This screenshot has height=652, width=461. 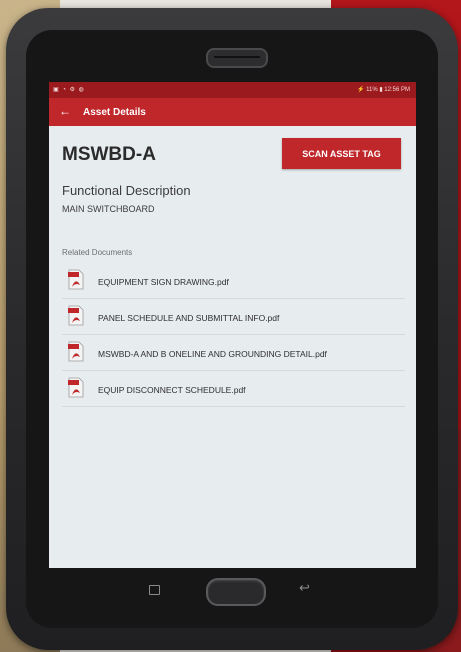 What do you see at coordinates (172, 390) in the screenshot?
I see `document-name: EQUIP DISCONNECT SCHEDULE.pdf` at bounding box center [172, 390].